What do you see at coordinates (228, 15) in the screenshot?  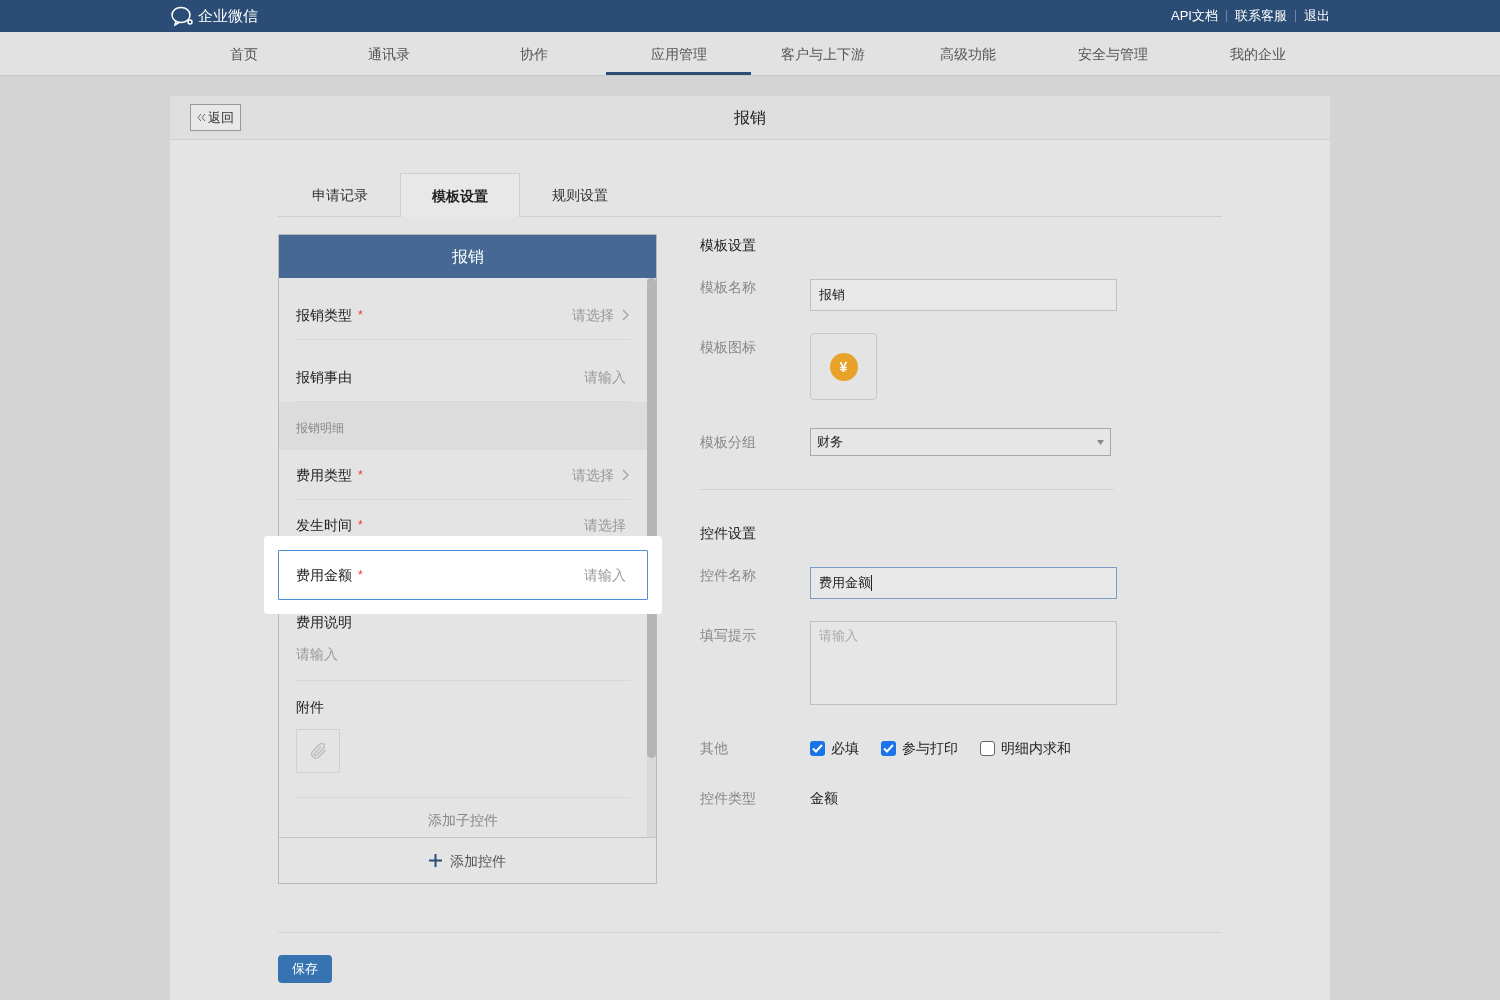 I see `logo-text: 企业微信` at bounding box center [228, 15].